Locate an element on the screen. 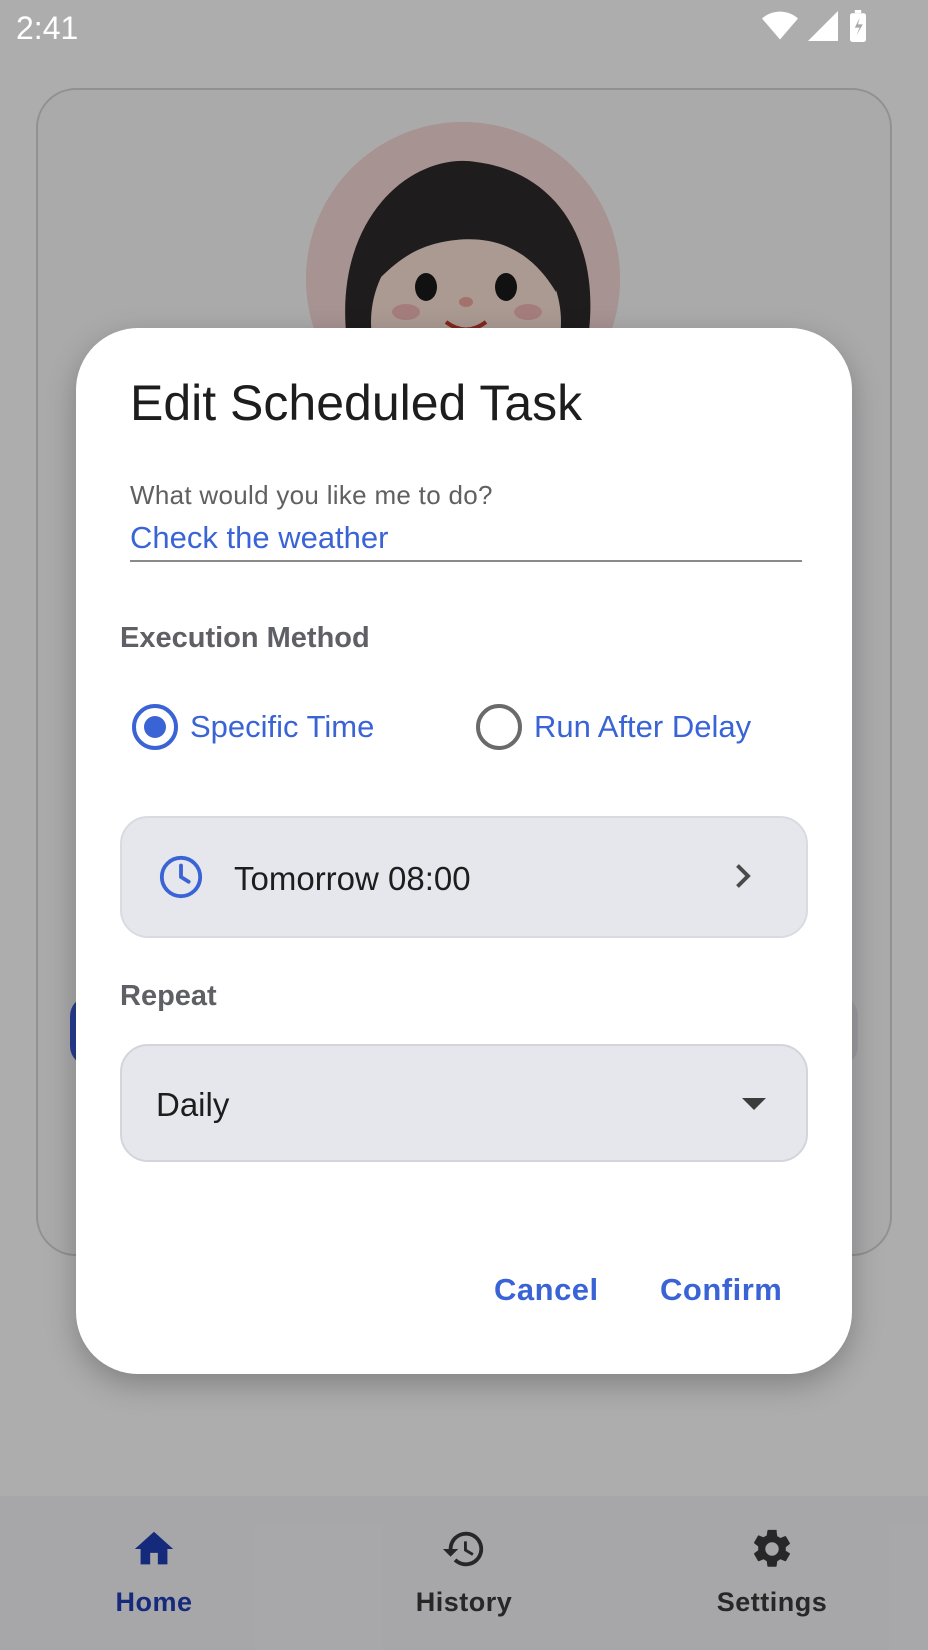 The height and width of the screenshot is (1650, 928). time-value: Tomorrow 08:00 is located at coordinates (352, 878).